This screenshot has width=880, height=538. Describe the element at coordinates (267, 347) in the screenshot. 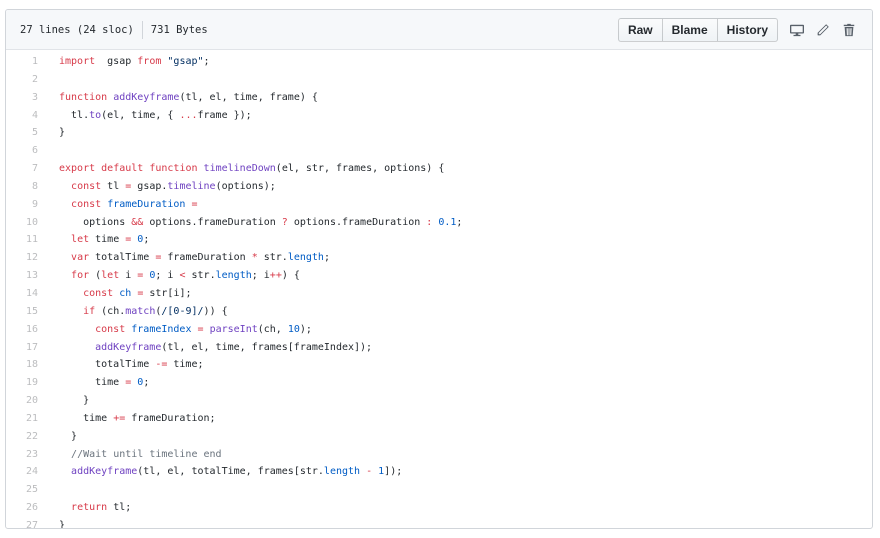

I see `code-token: (tl, el, time, frames[frameIndex]);` at that location.